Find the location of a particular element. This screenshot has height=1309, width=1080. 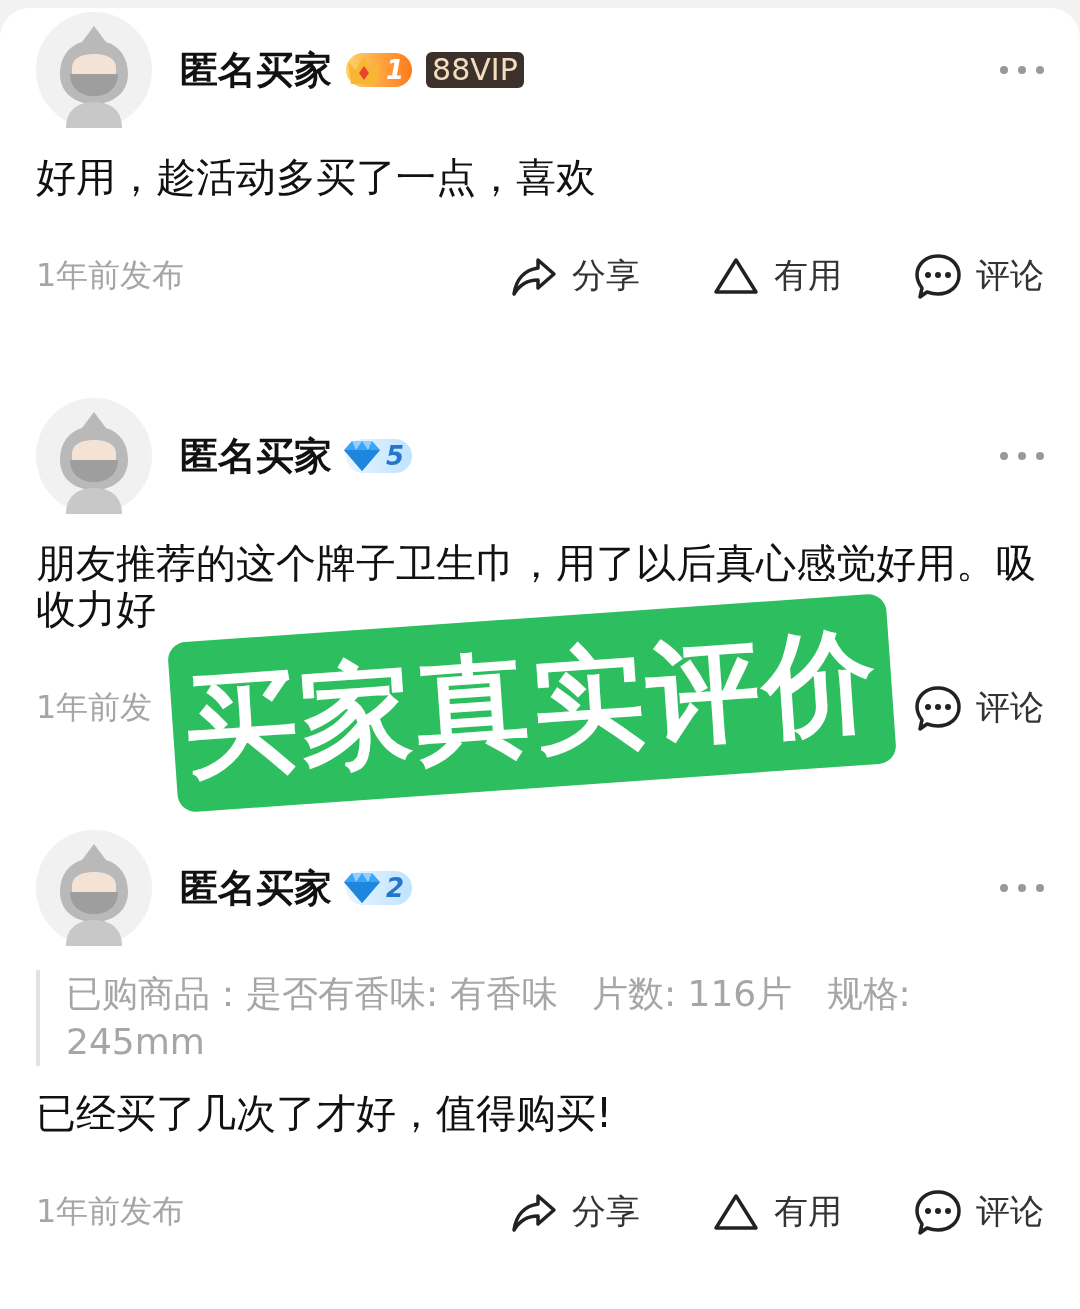

purchase-info: 已购商品：是否有香味: 有香味 片数: 116片 规格: 245mm is located at coordinates (510, 1018).